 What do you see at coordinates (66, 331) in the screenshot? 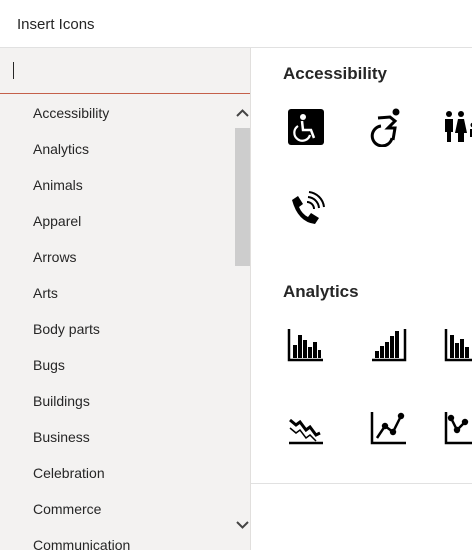
I see `category-item-body-parts: Body parts` at bounding box center [66, 331].